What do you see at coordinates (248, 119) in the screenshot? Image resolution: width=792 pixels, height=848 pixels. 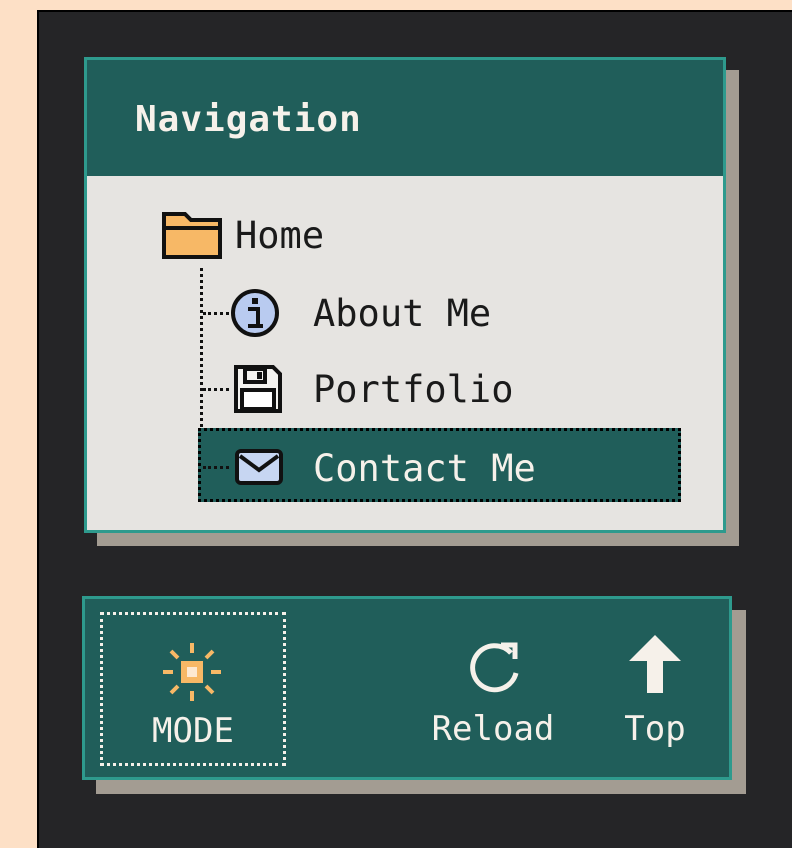 I see `navigation-title: Navigation` at bounding box center [248, 119].